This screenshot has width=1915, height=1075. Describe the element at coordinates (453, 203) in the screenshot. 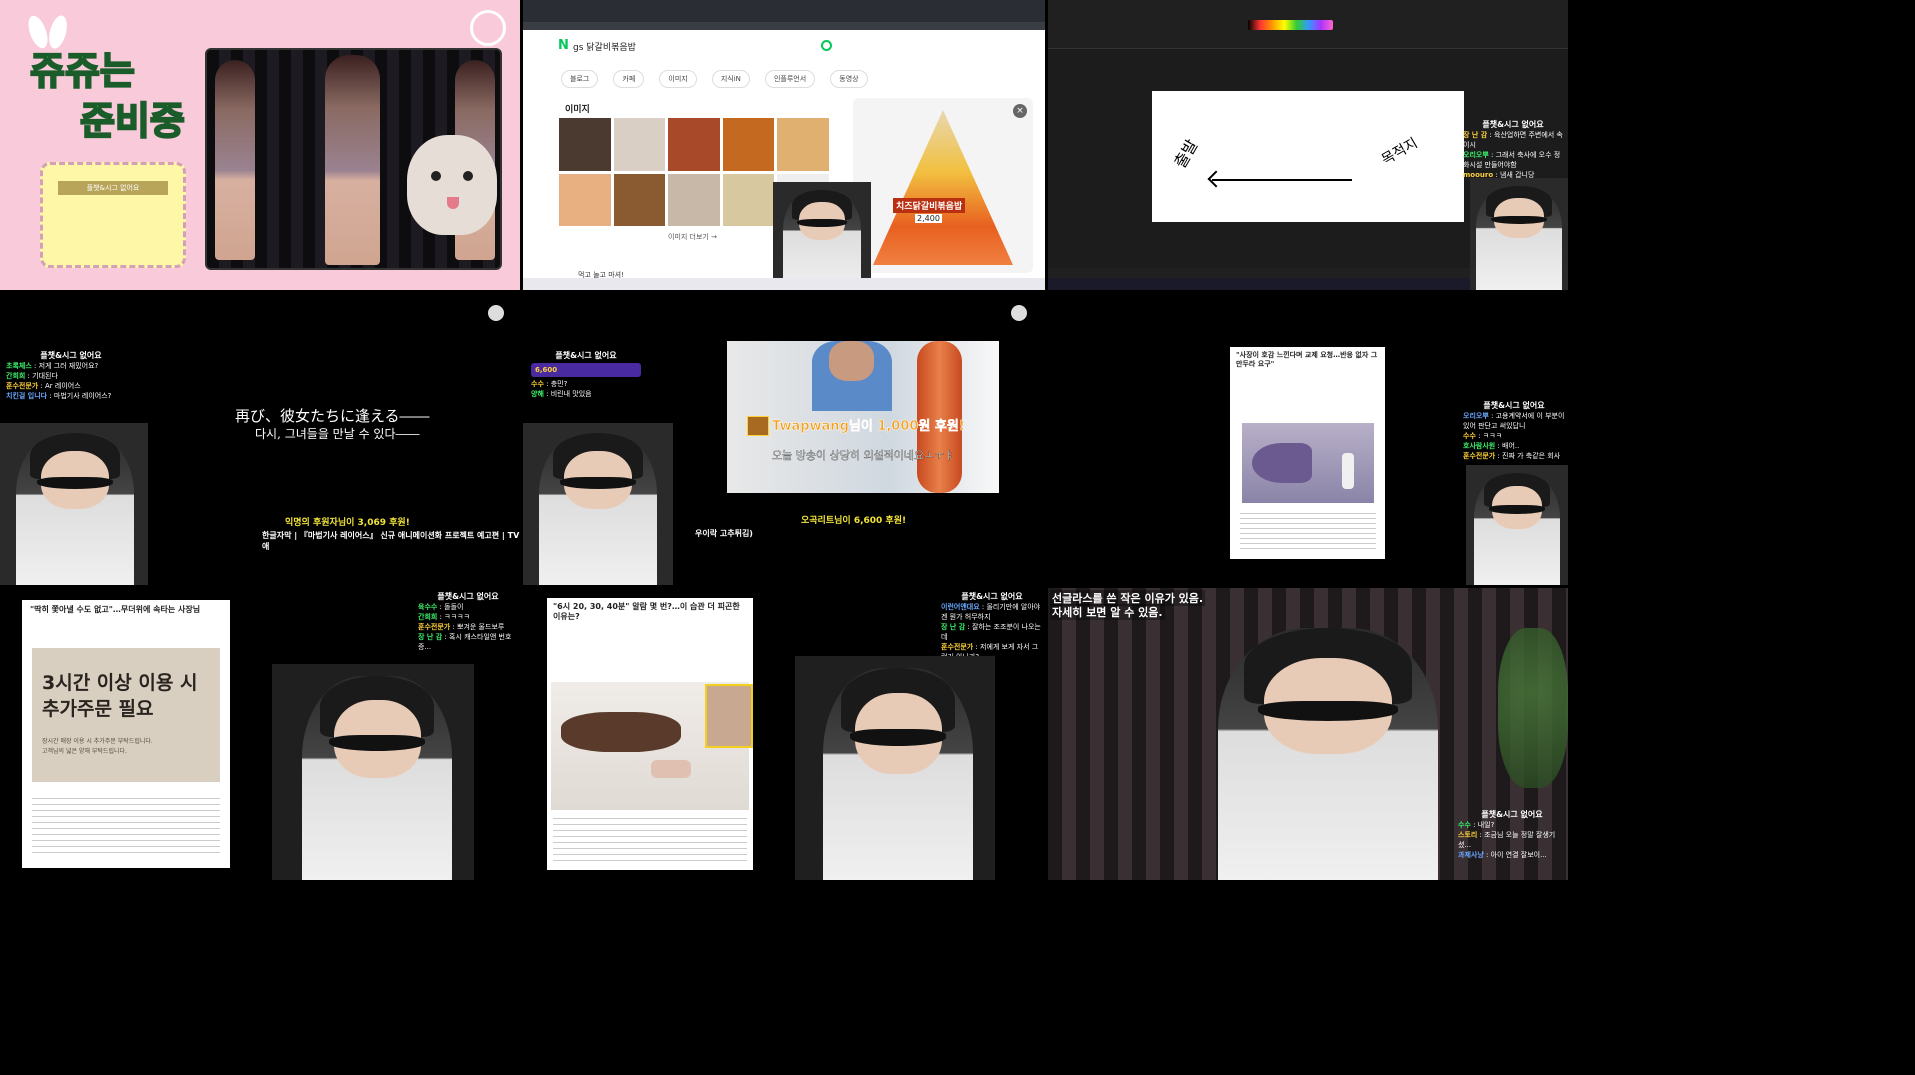

I see `cat-tongue` at that location.